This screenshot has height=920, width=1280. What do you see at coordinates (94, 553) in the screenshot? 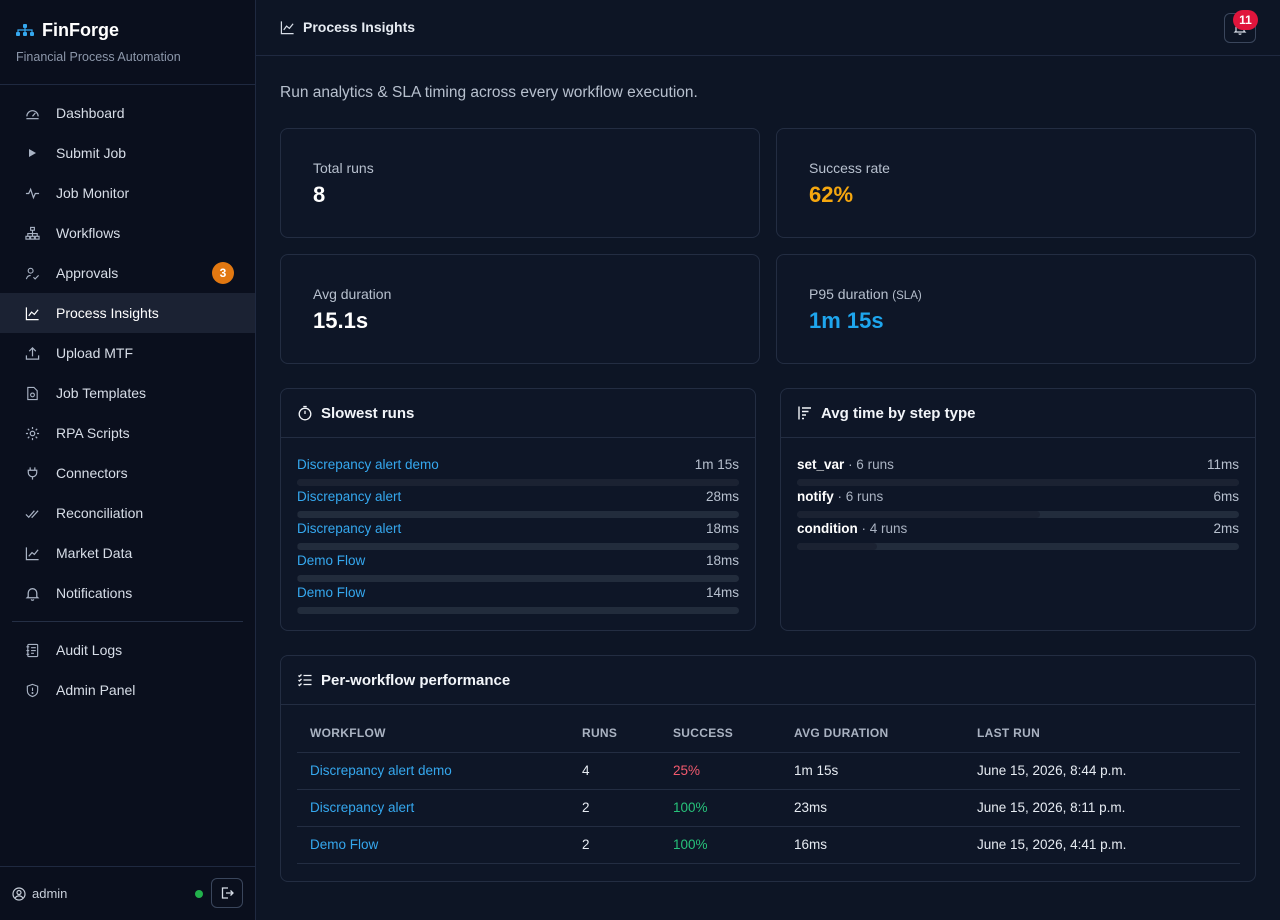
I see `sidebar-item-label: Market Data` at bounding box center [94, 553].